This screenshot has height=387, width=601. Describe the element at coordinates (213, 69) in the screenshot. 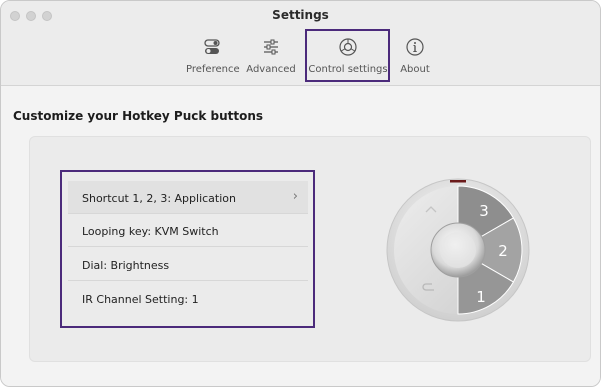

I see `tab-label: Preference` at that location.